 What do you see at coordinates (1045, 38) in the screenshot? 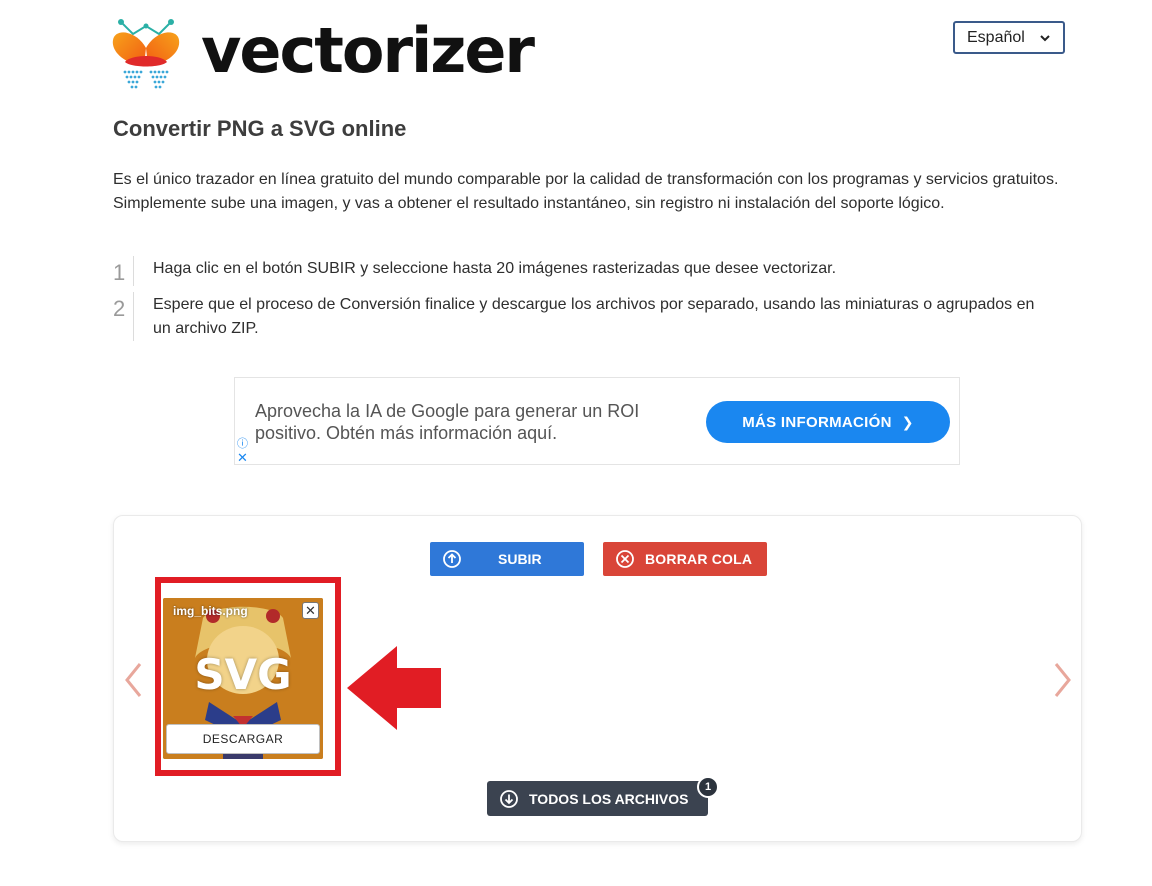
I see `chevron-down-icon` at bounding box center [1045, 38].